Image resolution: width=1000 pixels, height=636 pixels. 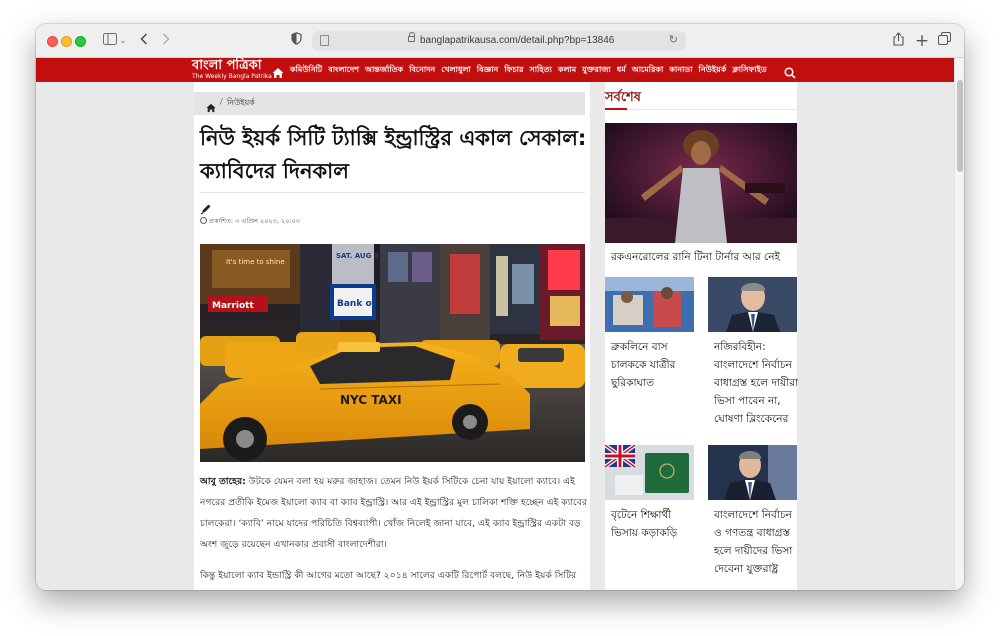 What do you see at coordinates (223, 481) in the screenshot?
I see `author-lead: আবু তাহের:` at bounding box center [223, 481].